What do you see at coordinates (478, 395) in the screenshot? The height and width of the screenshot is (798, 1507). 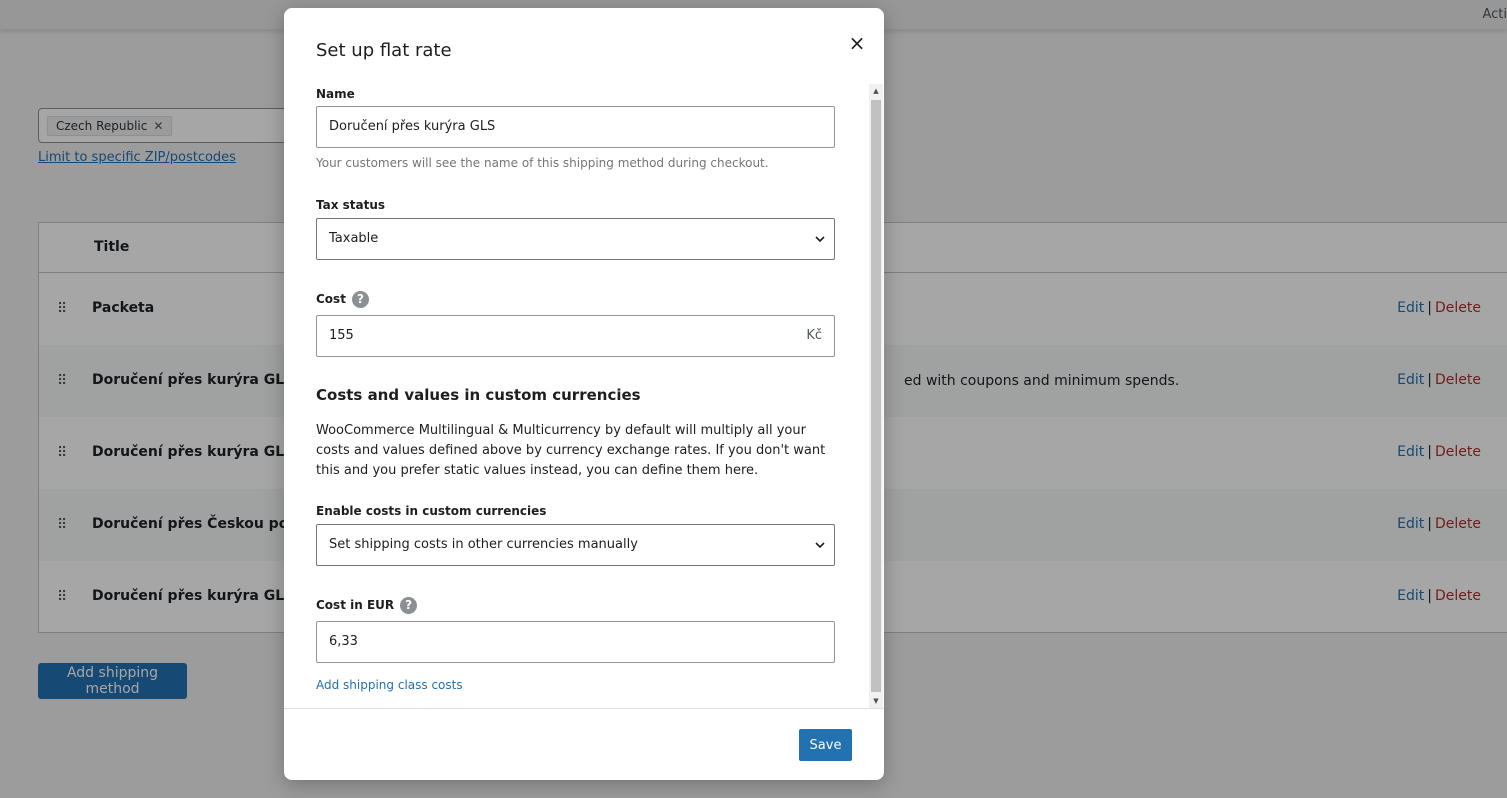 I see `custom-currencies-heading: Costs and values in custom currencies` at bounding box center [478, 395].